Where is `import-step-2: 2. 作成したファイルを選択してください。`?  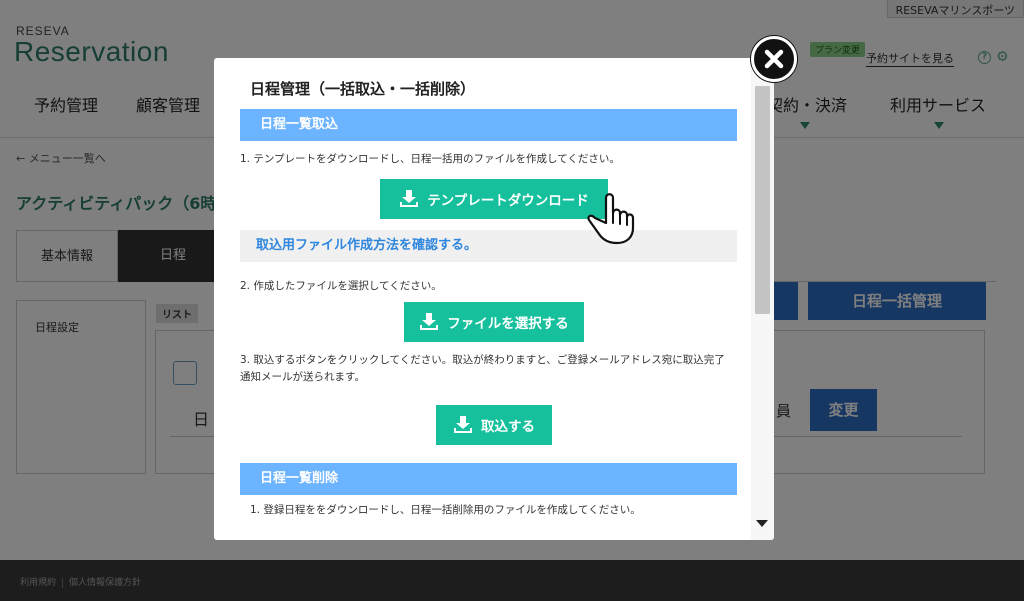 import-step-2: 2. 作成したファイルを選択してください。 is located at coordinates (341, 286).